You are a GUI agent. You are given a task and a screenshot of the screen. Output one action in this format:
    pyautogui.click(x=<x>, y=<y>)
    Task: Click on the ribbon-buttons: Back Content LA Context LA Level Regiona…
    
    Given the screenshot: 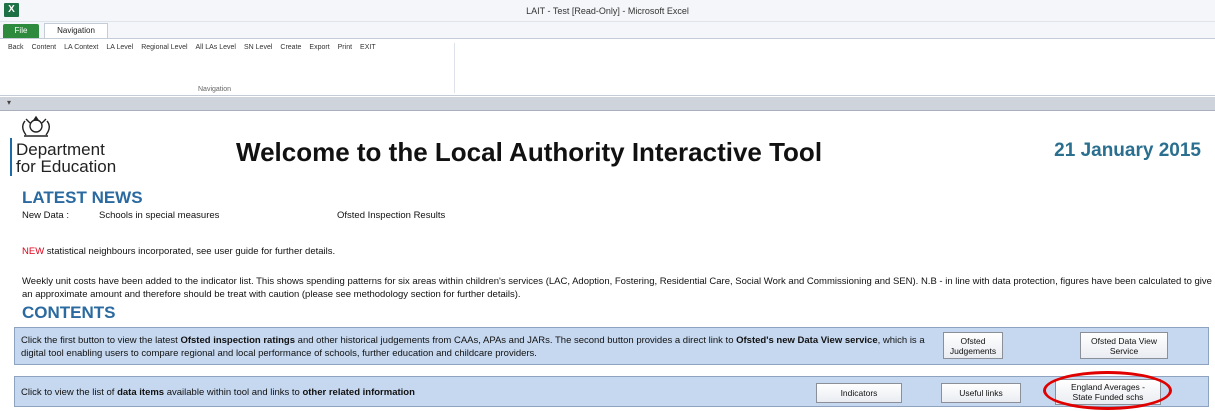 What is the action you would take?
    pyautogui.click(x=192, y=47)
    